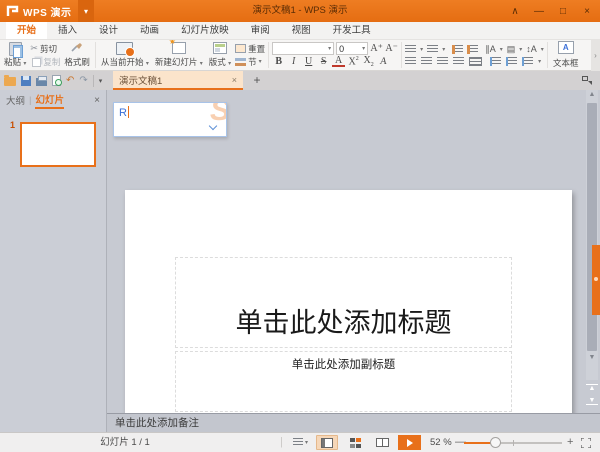 Image resolution: width=600 pixels, height=452 pixels. Describe the element at coordinates (391, 48) in the screenshot. I see `shrink-font-button: A⁻` at that location.